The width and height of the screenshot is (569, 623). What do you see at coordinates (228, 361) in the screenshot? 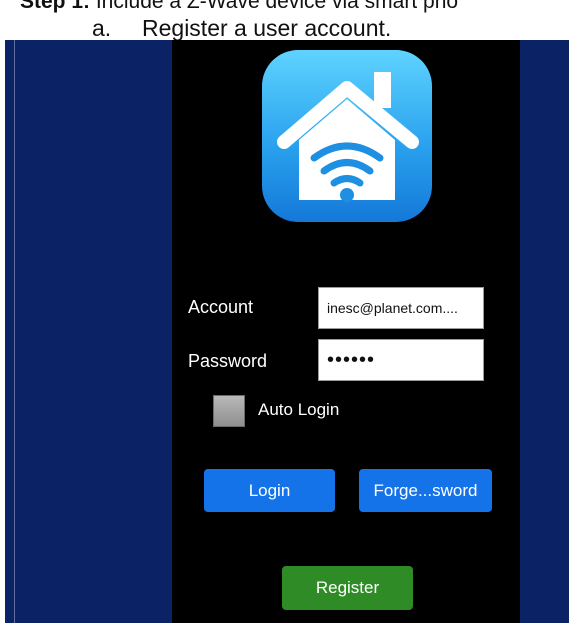
I see `password-label: Password` at bounding box center [228, 361].